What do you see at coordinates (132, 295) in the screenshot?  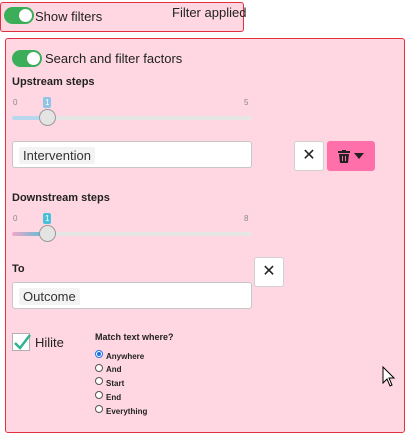 I see `to-factor-input: Outcome` at bounding box center [132, 295].